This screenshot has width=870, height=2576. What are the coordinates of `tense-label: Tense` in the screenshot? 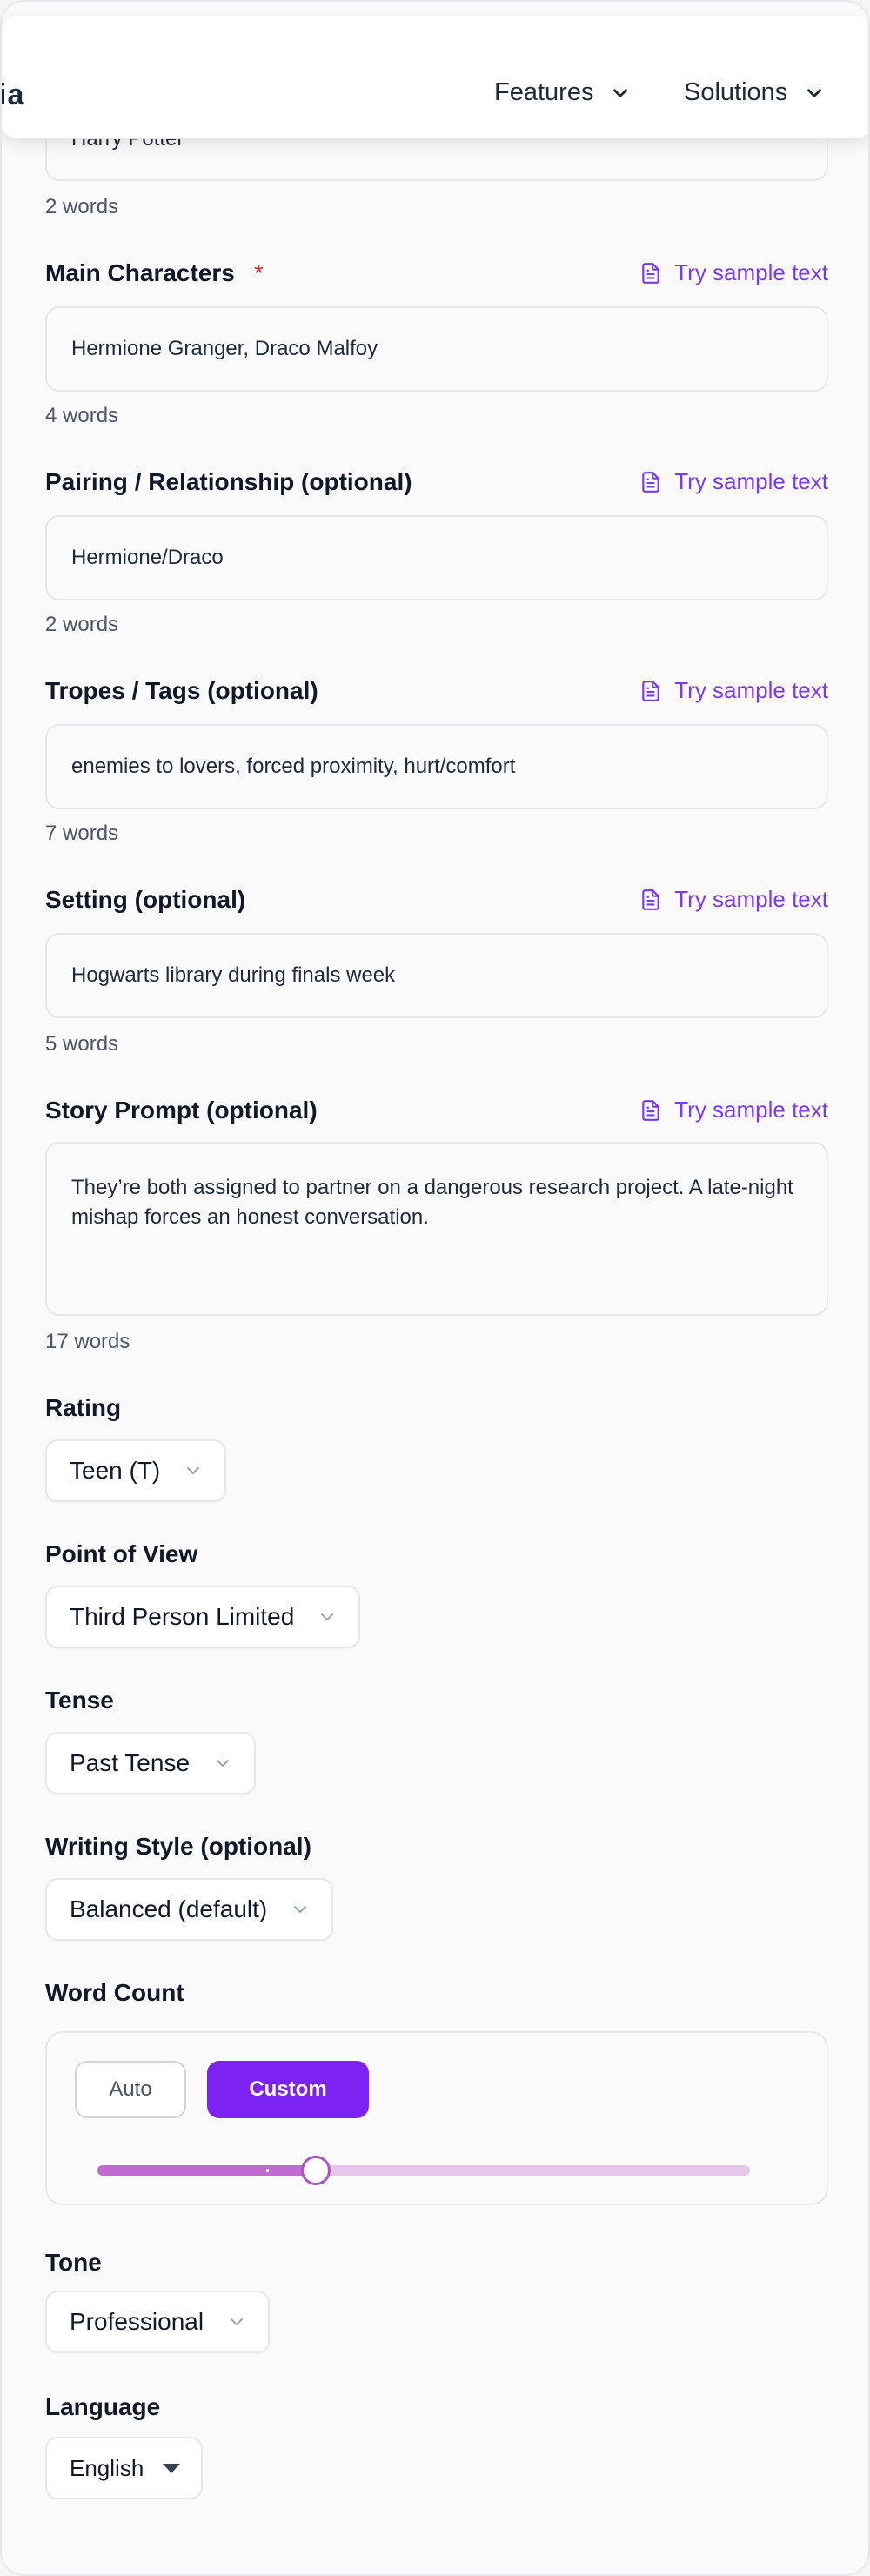 It's located at (79, 1701).